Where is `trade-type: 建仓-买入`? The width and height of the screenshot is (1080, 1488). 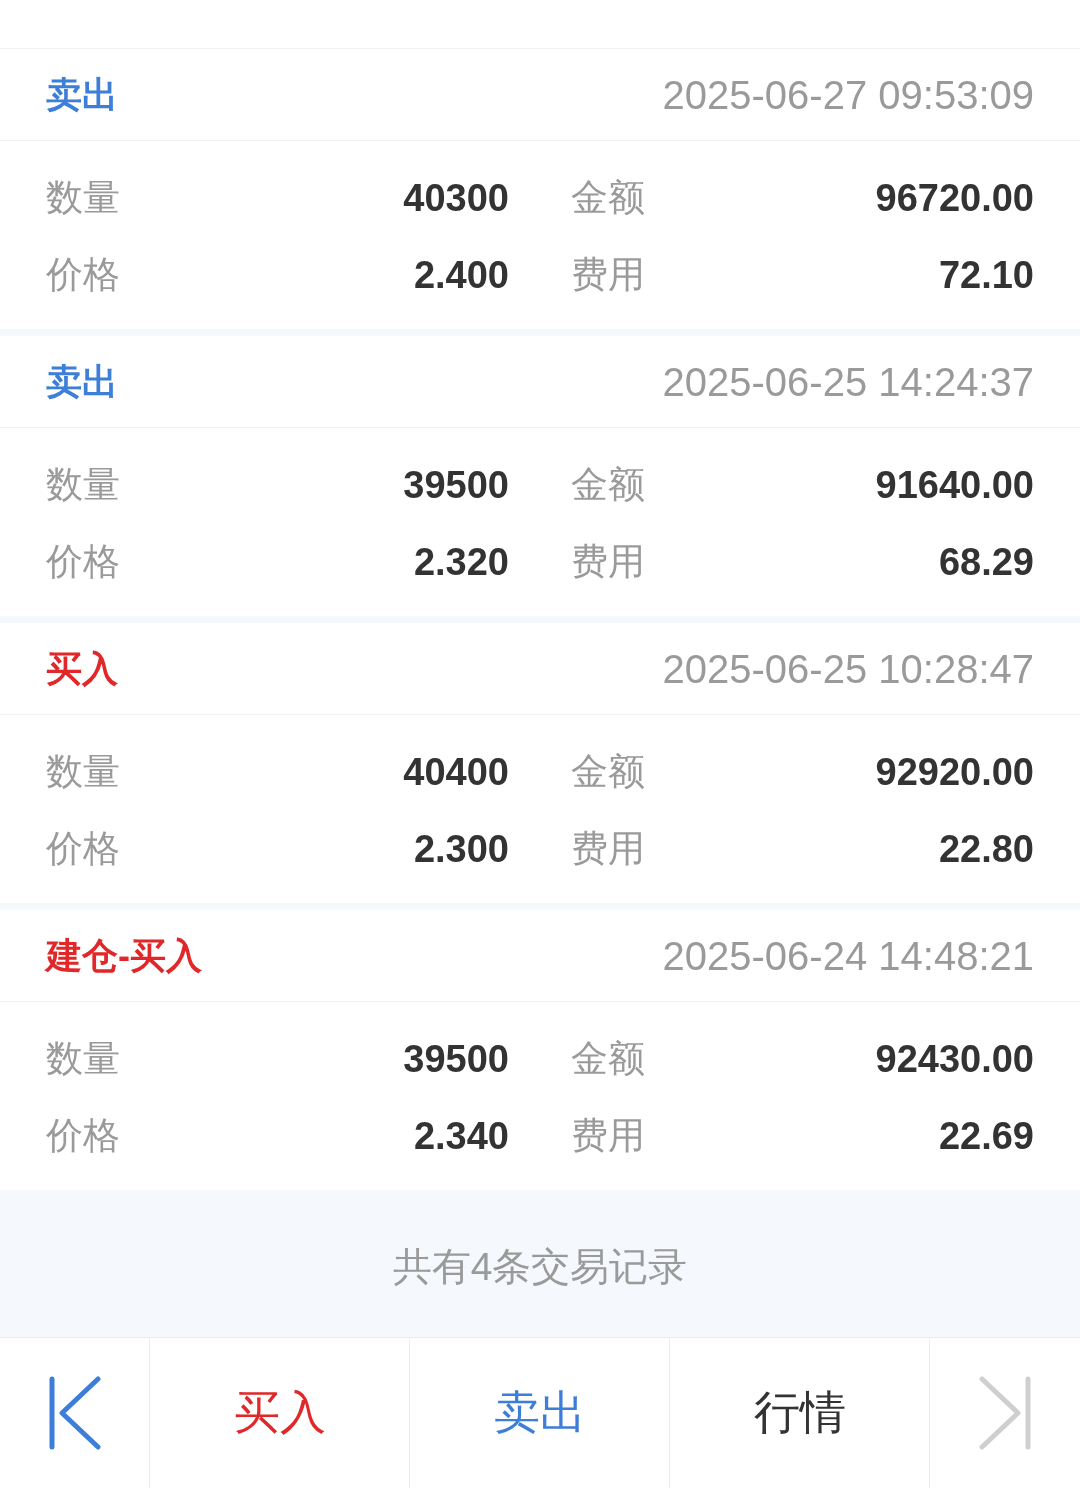
trade-type: 建仓-买入 is located at coordinates (124, 955).